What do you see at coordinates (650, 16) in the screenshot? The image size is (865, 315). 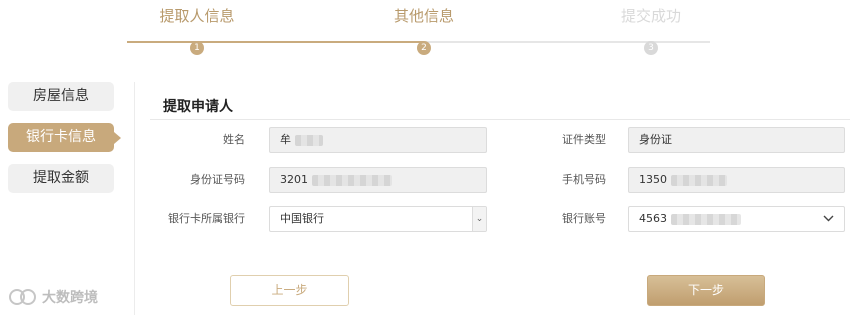 I see `step-3-label: 提交成功` at bounding box center [650, 16].